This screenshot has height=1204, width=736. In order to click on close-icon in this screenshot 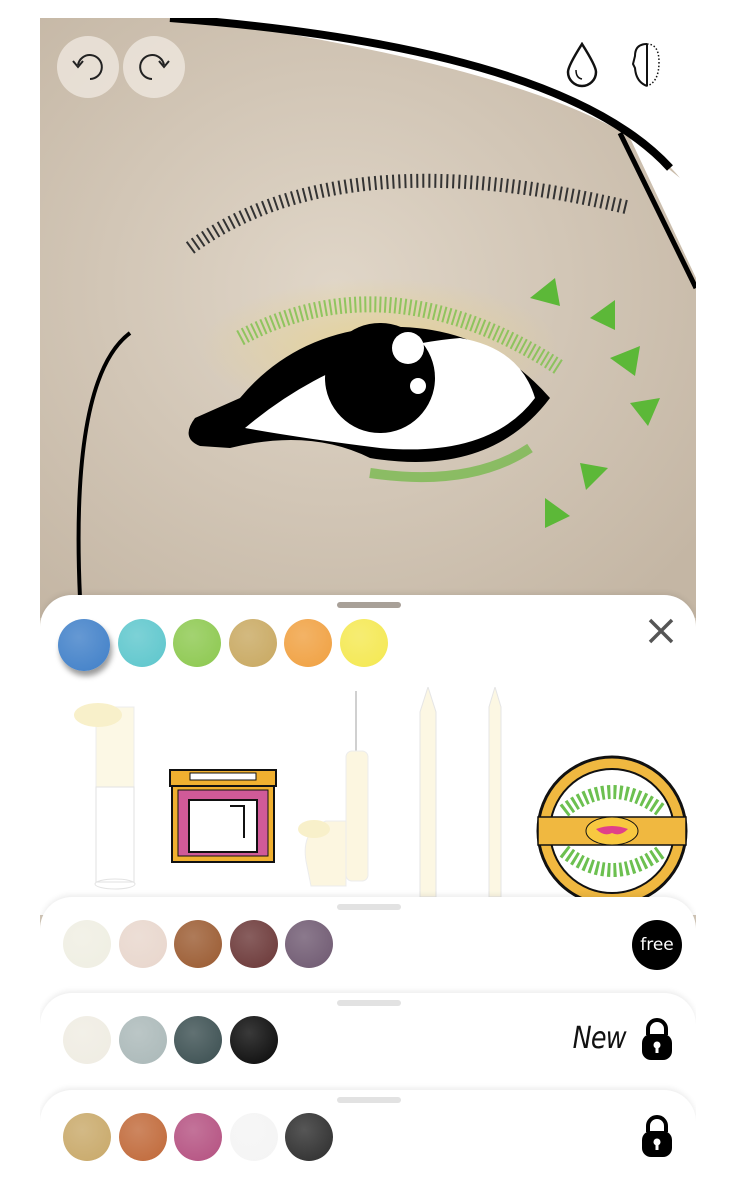, I will do `click(661, 631)`.